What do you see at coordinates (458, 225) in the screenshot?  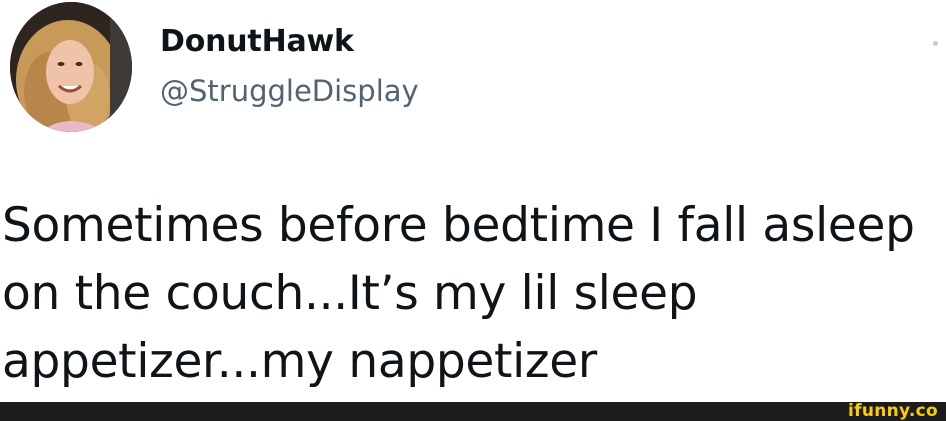 I see `tweet-text-line: Sometimes before bedtime I fall asleep` at bounding box center [458, 225].